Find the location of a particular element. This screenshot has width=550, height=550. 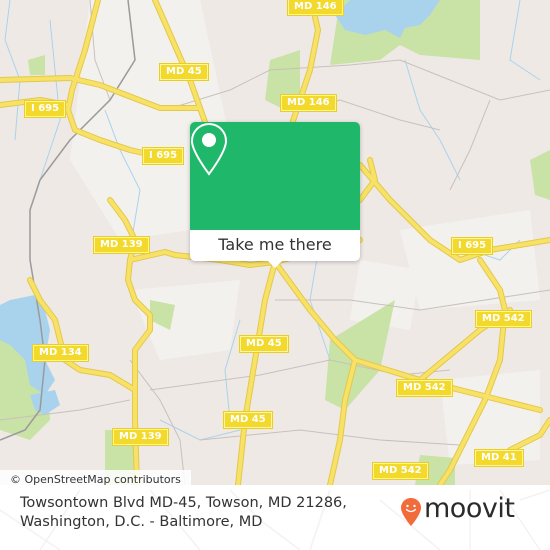

popup-pointer is located at coordinates (275, 264).